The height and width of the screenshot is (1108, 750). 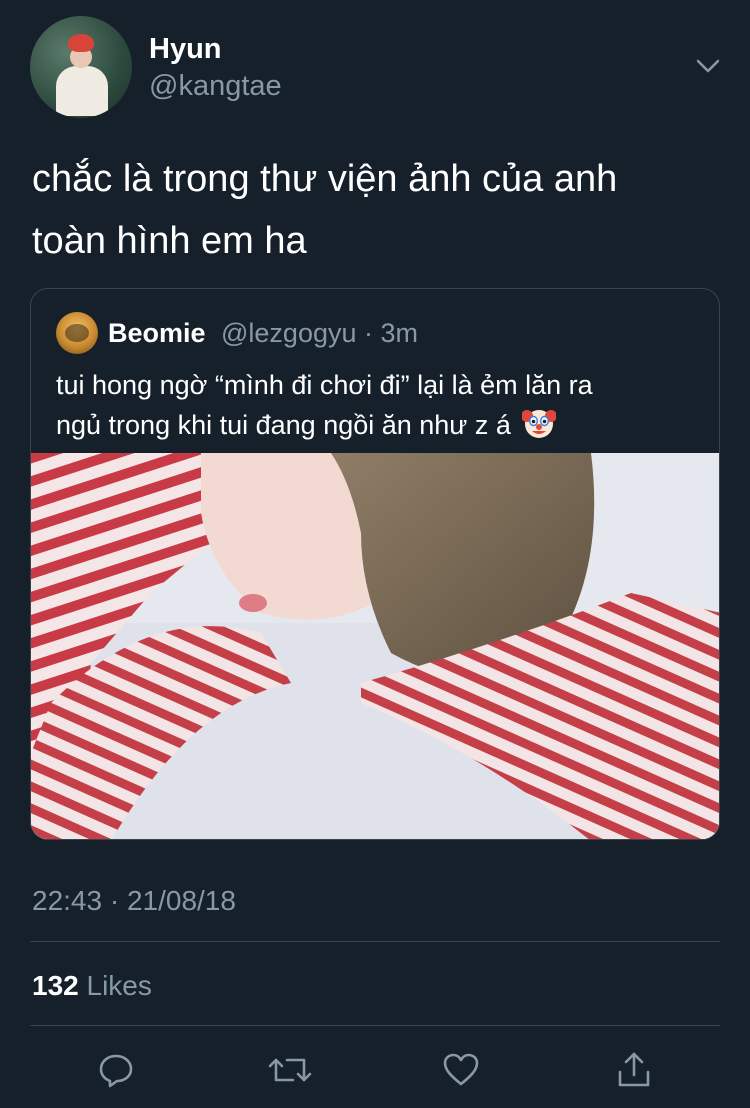 What do you see at coordinates (116, 1070) in the screenshot?
I see `reply-icon` at bounding box center [116, 1070].